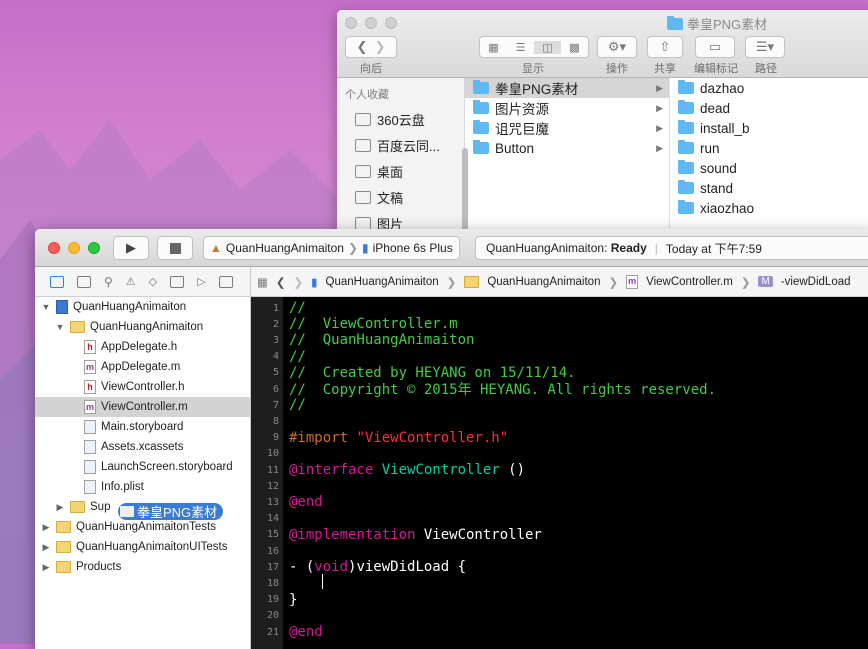  Describe the element at coordinates (262, 282) in the screenshot. I see `related-items-icon: ▦` at that location.